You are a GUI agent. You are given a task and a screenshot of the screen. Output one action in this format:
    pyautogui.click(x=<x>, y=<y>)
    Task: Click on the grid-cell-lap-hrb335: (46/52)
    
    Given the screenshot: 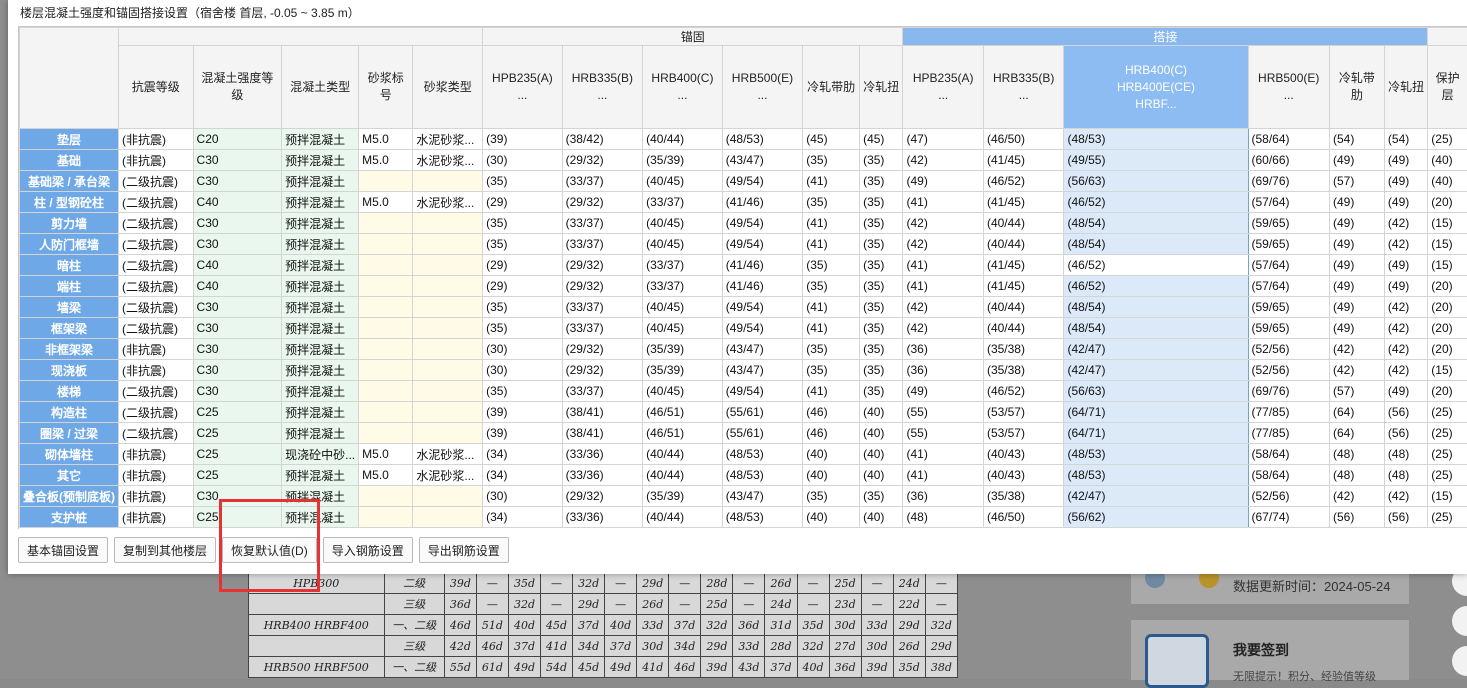 What is the action you would take?
    pyautogui.click(x=1023, y=391)
    